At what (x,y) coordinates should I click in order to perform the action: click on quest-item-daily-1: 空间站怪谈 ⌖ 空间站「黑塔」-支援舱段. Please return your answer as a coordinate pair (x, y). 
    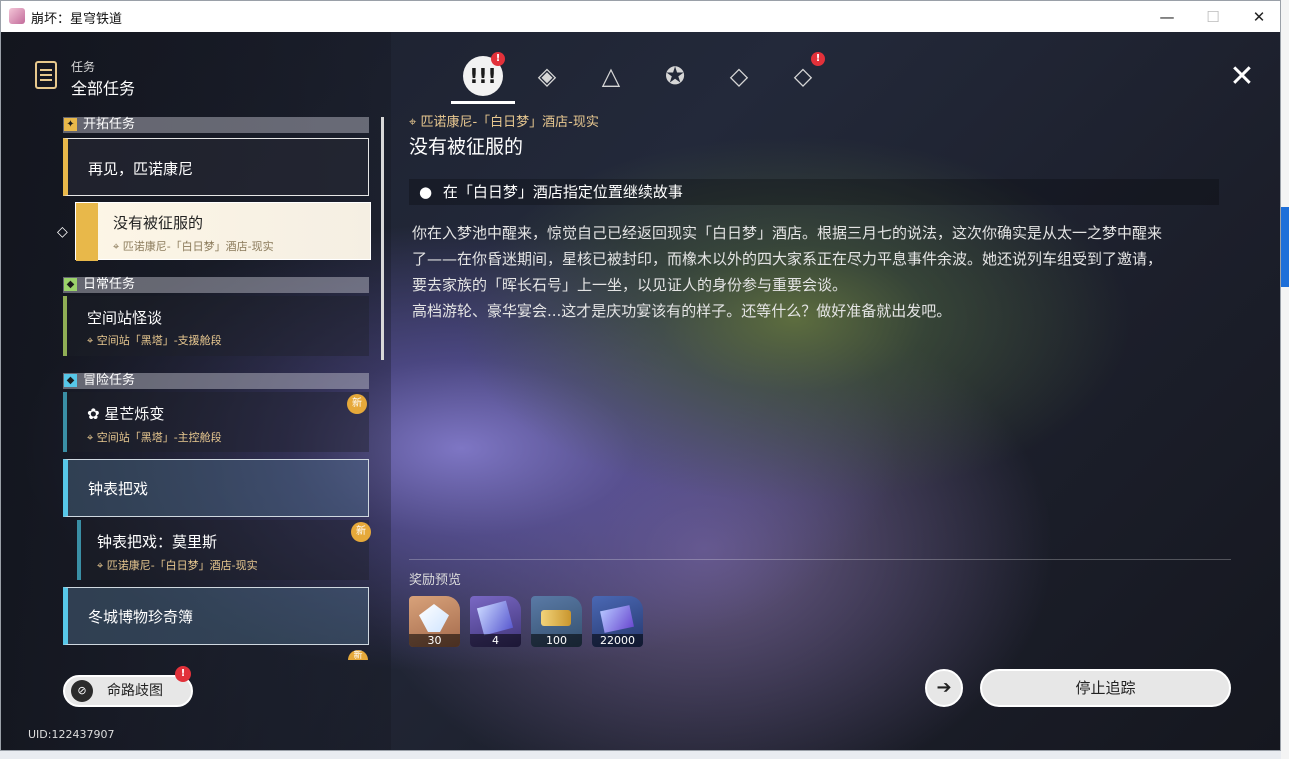
    Looking at the image, I should click on (216, 326).